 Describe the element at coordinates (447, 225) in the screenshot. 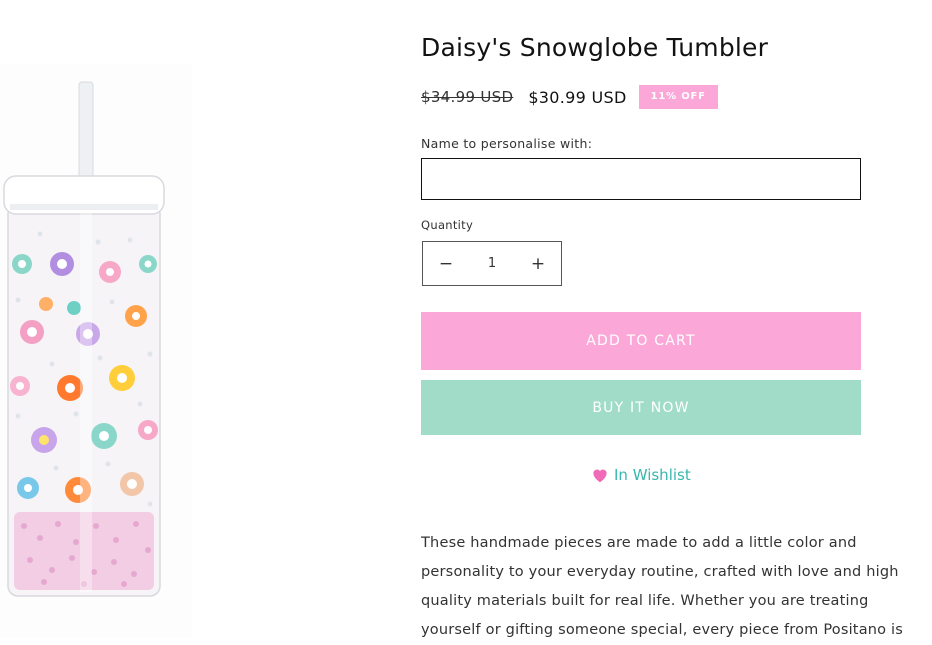

I see `quantity-label: Quantity` at that location.